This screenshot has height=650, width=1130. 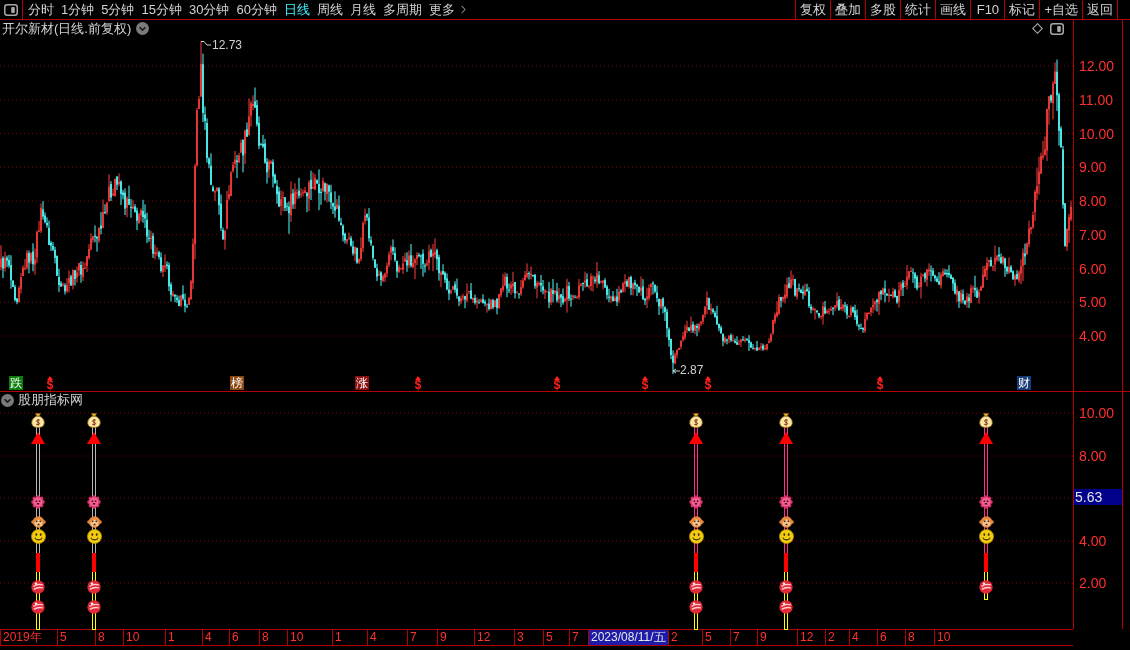 I want to click on toolbar-button: 返回, so click(x=1099, y=9).